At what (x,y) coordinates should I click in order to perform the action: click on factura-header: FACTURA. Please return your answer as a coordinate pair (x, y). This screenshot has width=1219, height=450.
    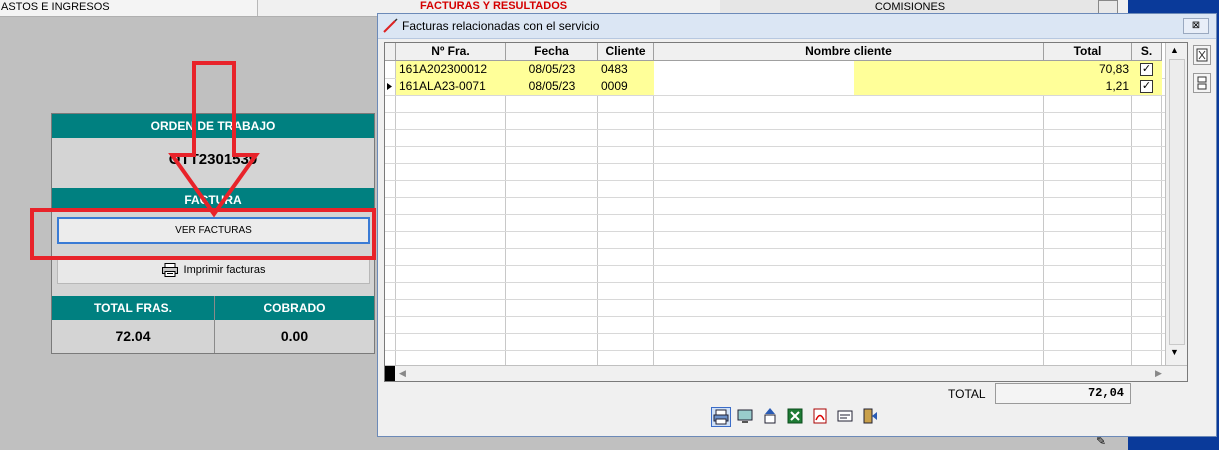
    Looking at the image, I should click on (213, 200).